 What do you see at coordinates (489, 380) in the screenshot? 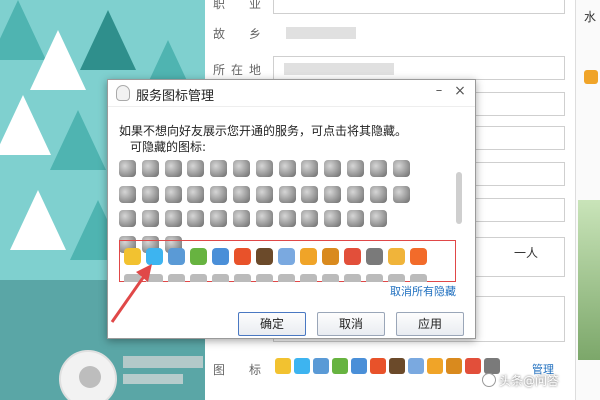
I see `toutiao-logo-icon` at bounding box center [489, 380].